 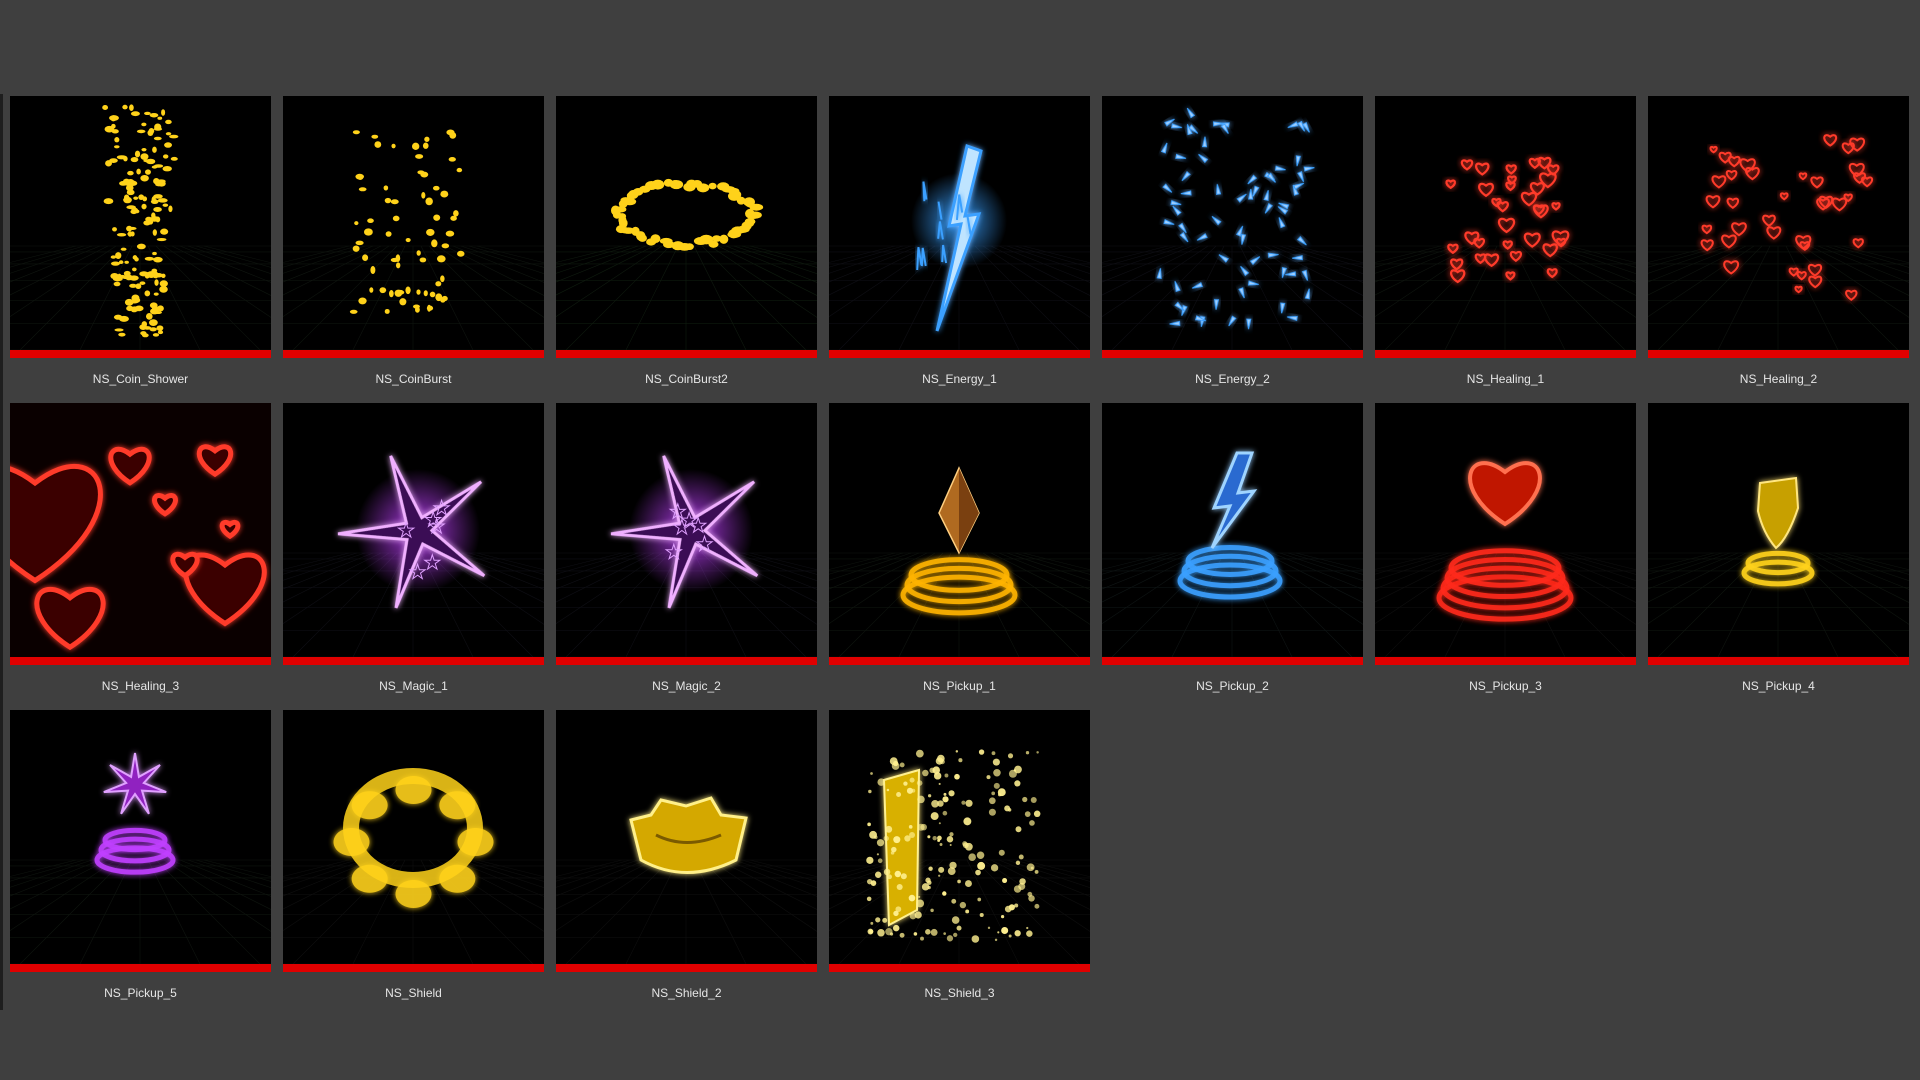 I want to click on asset-tile: NS_Shield_2, so click(x=686, y=855).